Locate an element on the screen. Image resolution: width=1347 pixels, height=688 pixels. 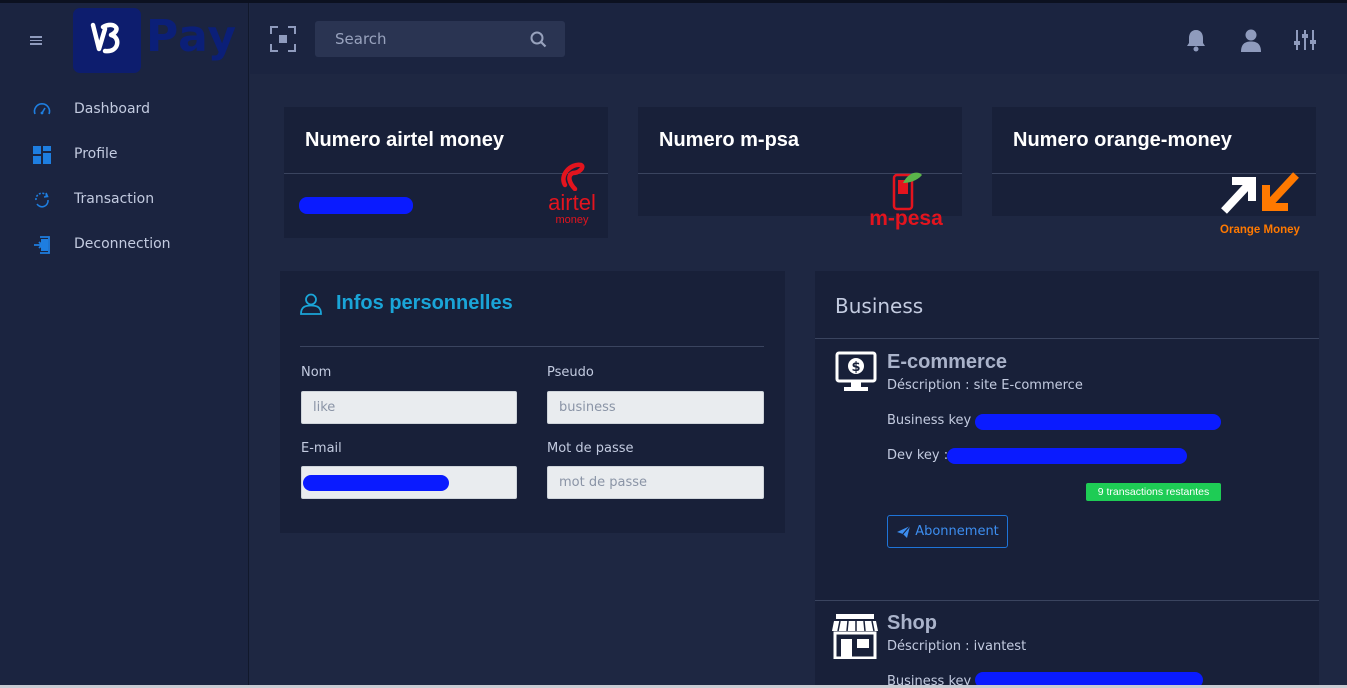
ecommerce-monitor-icon: $ is located at coordinates (856, 371).